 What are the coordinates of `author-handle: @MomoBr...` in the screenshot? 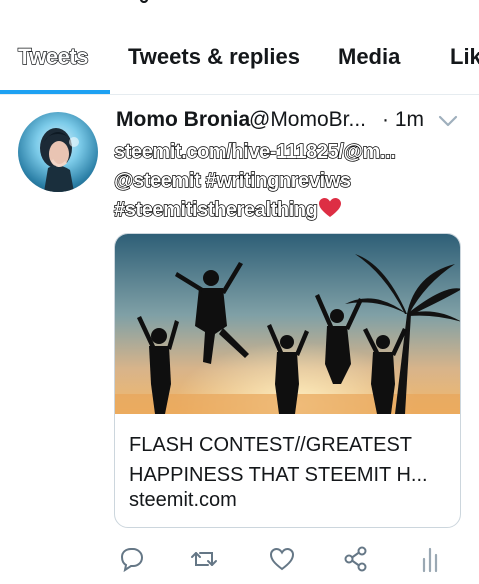 It's located at (307, 120).